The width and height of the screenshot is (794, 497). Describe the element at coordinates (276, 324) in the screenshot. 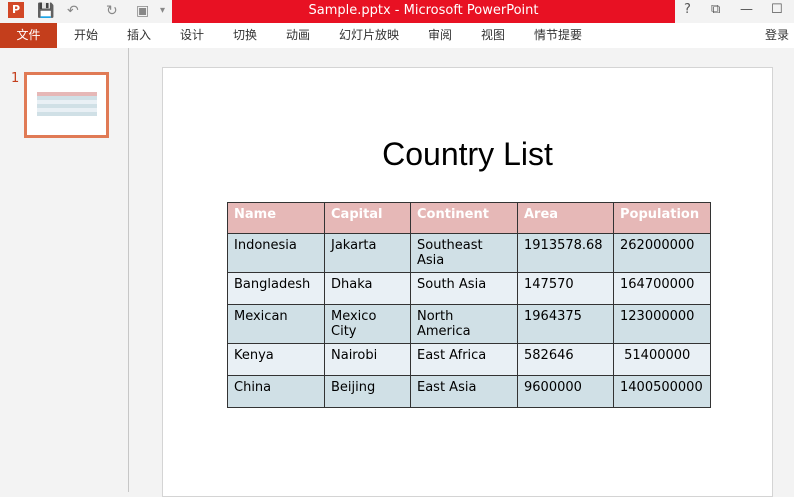

I see `cell: Mexican` at that location.